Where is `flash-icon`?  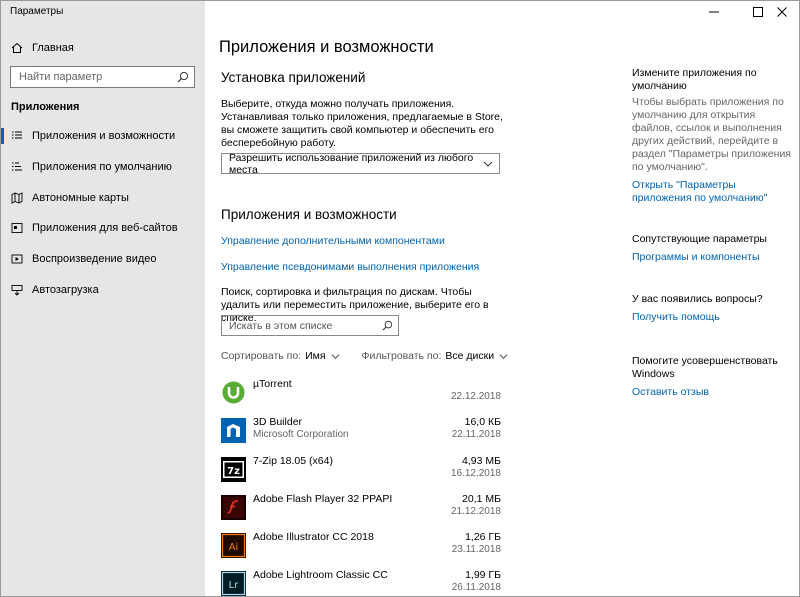 flash-icon is located at coordinates (233, 507).